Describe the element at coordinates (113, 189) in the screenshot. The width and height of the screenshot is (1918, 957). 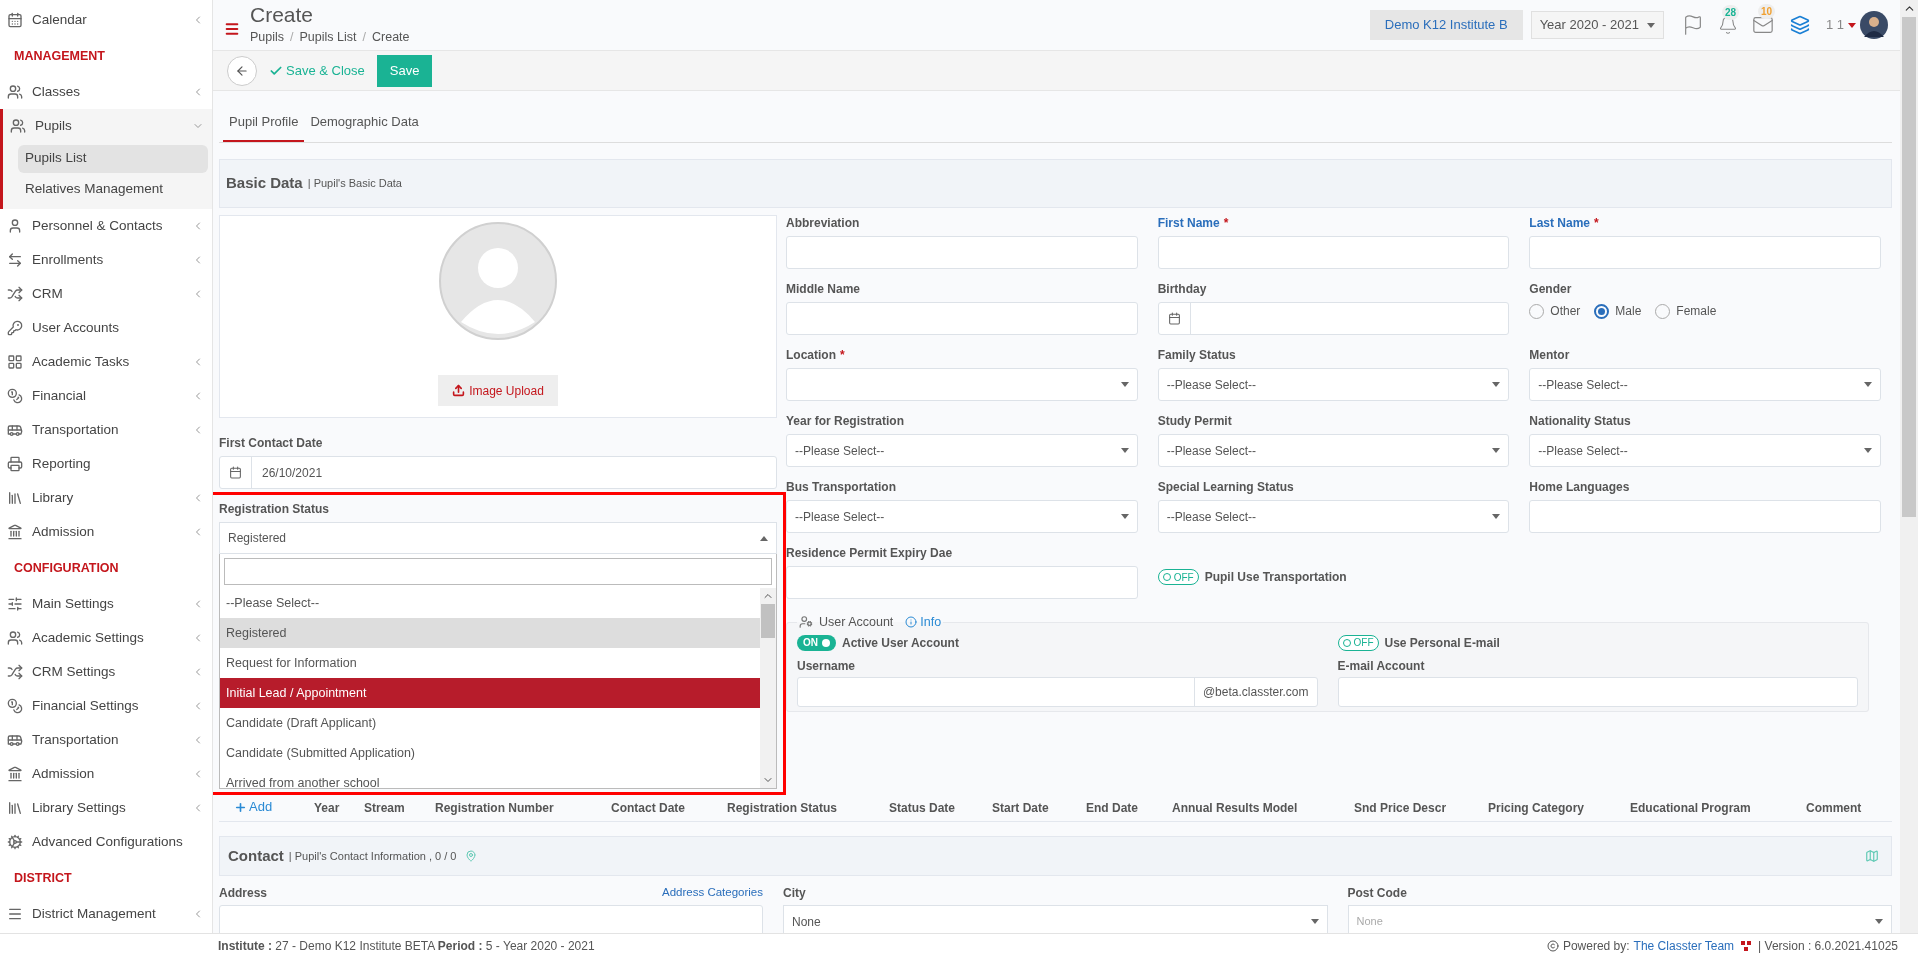
I see `sidebar-subitem: Relatives Management` at that location.